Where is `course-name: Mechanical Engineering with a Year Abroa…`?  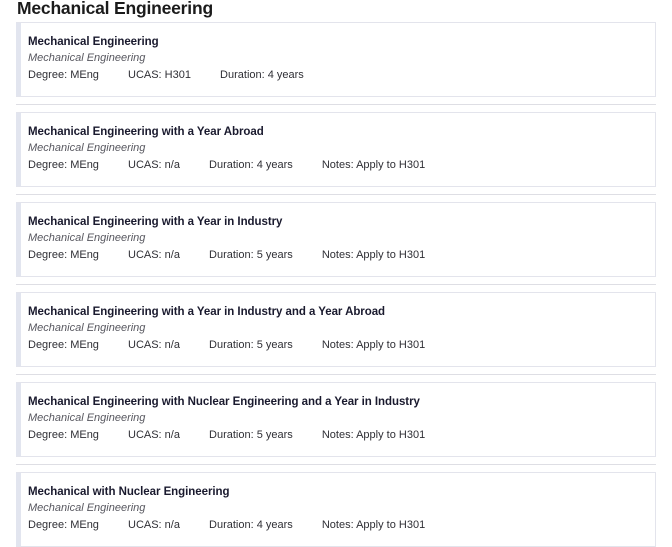
course-name: Mechanical Engineering with a Year Abroa… is located at coordinates (146, 132).